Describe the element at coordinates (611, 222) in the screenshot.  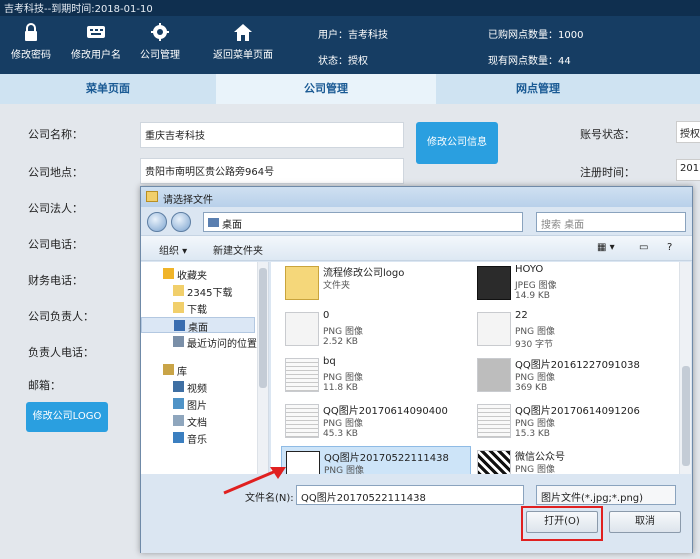
I see `search-input: 搜索 桌面` at that location.